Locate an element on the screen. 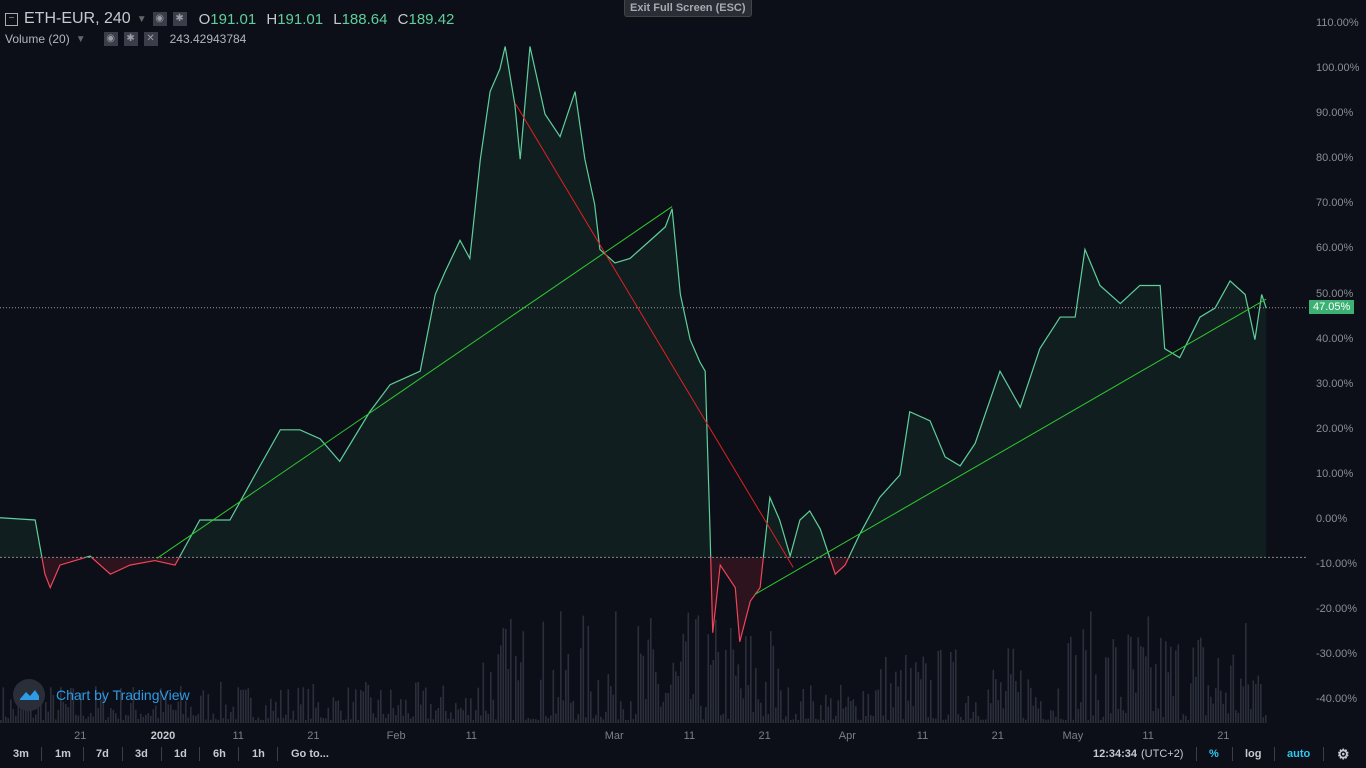  range-1d: 1d is located at coordinates (180, 754).